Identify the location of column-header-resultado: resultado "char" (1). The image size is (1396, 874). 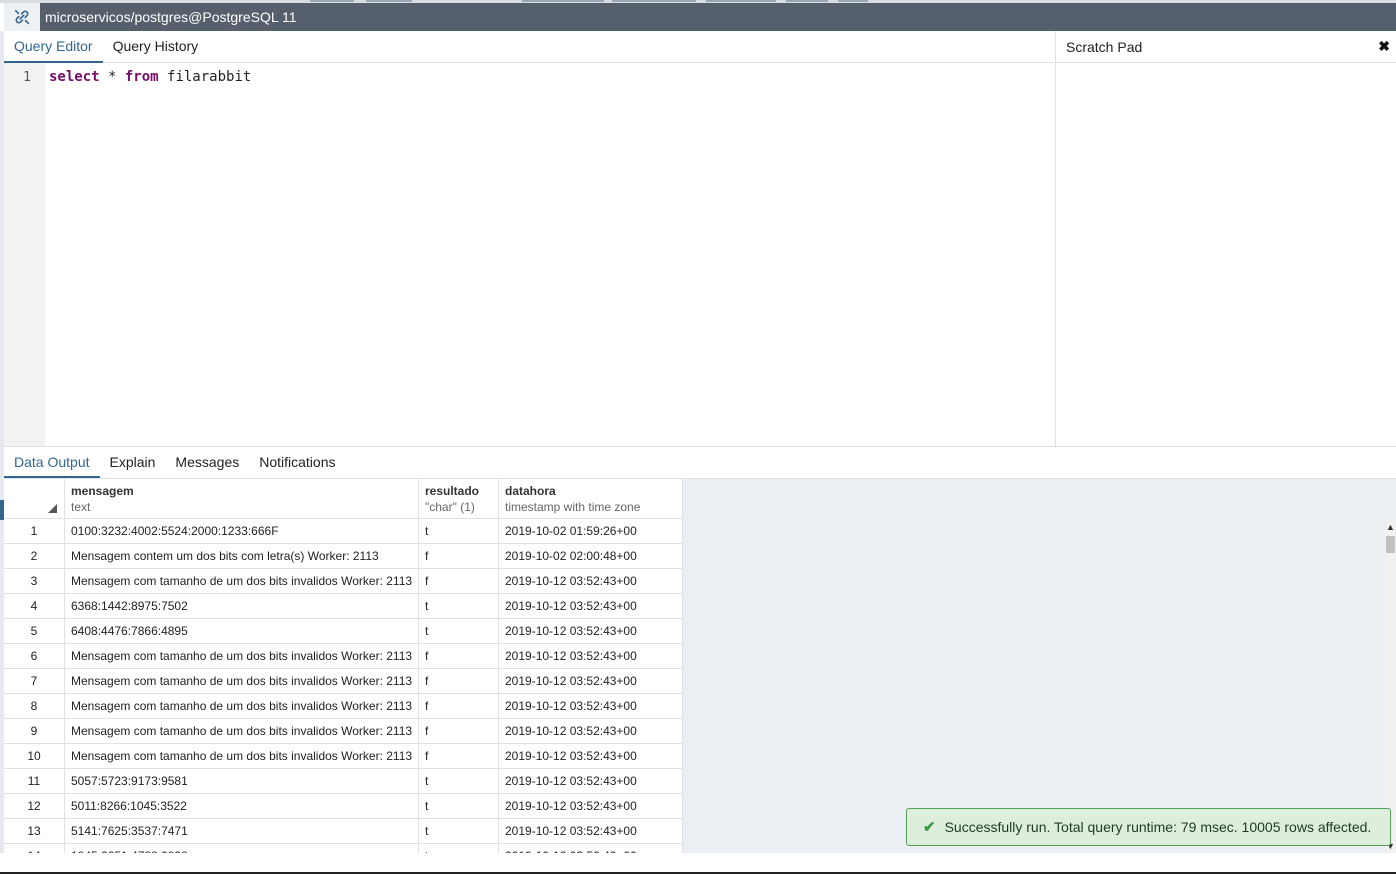
(459, 498).